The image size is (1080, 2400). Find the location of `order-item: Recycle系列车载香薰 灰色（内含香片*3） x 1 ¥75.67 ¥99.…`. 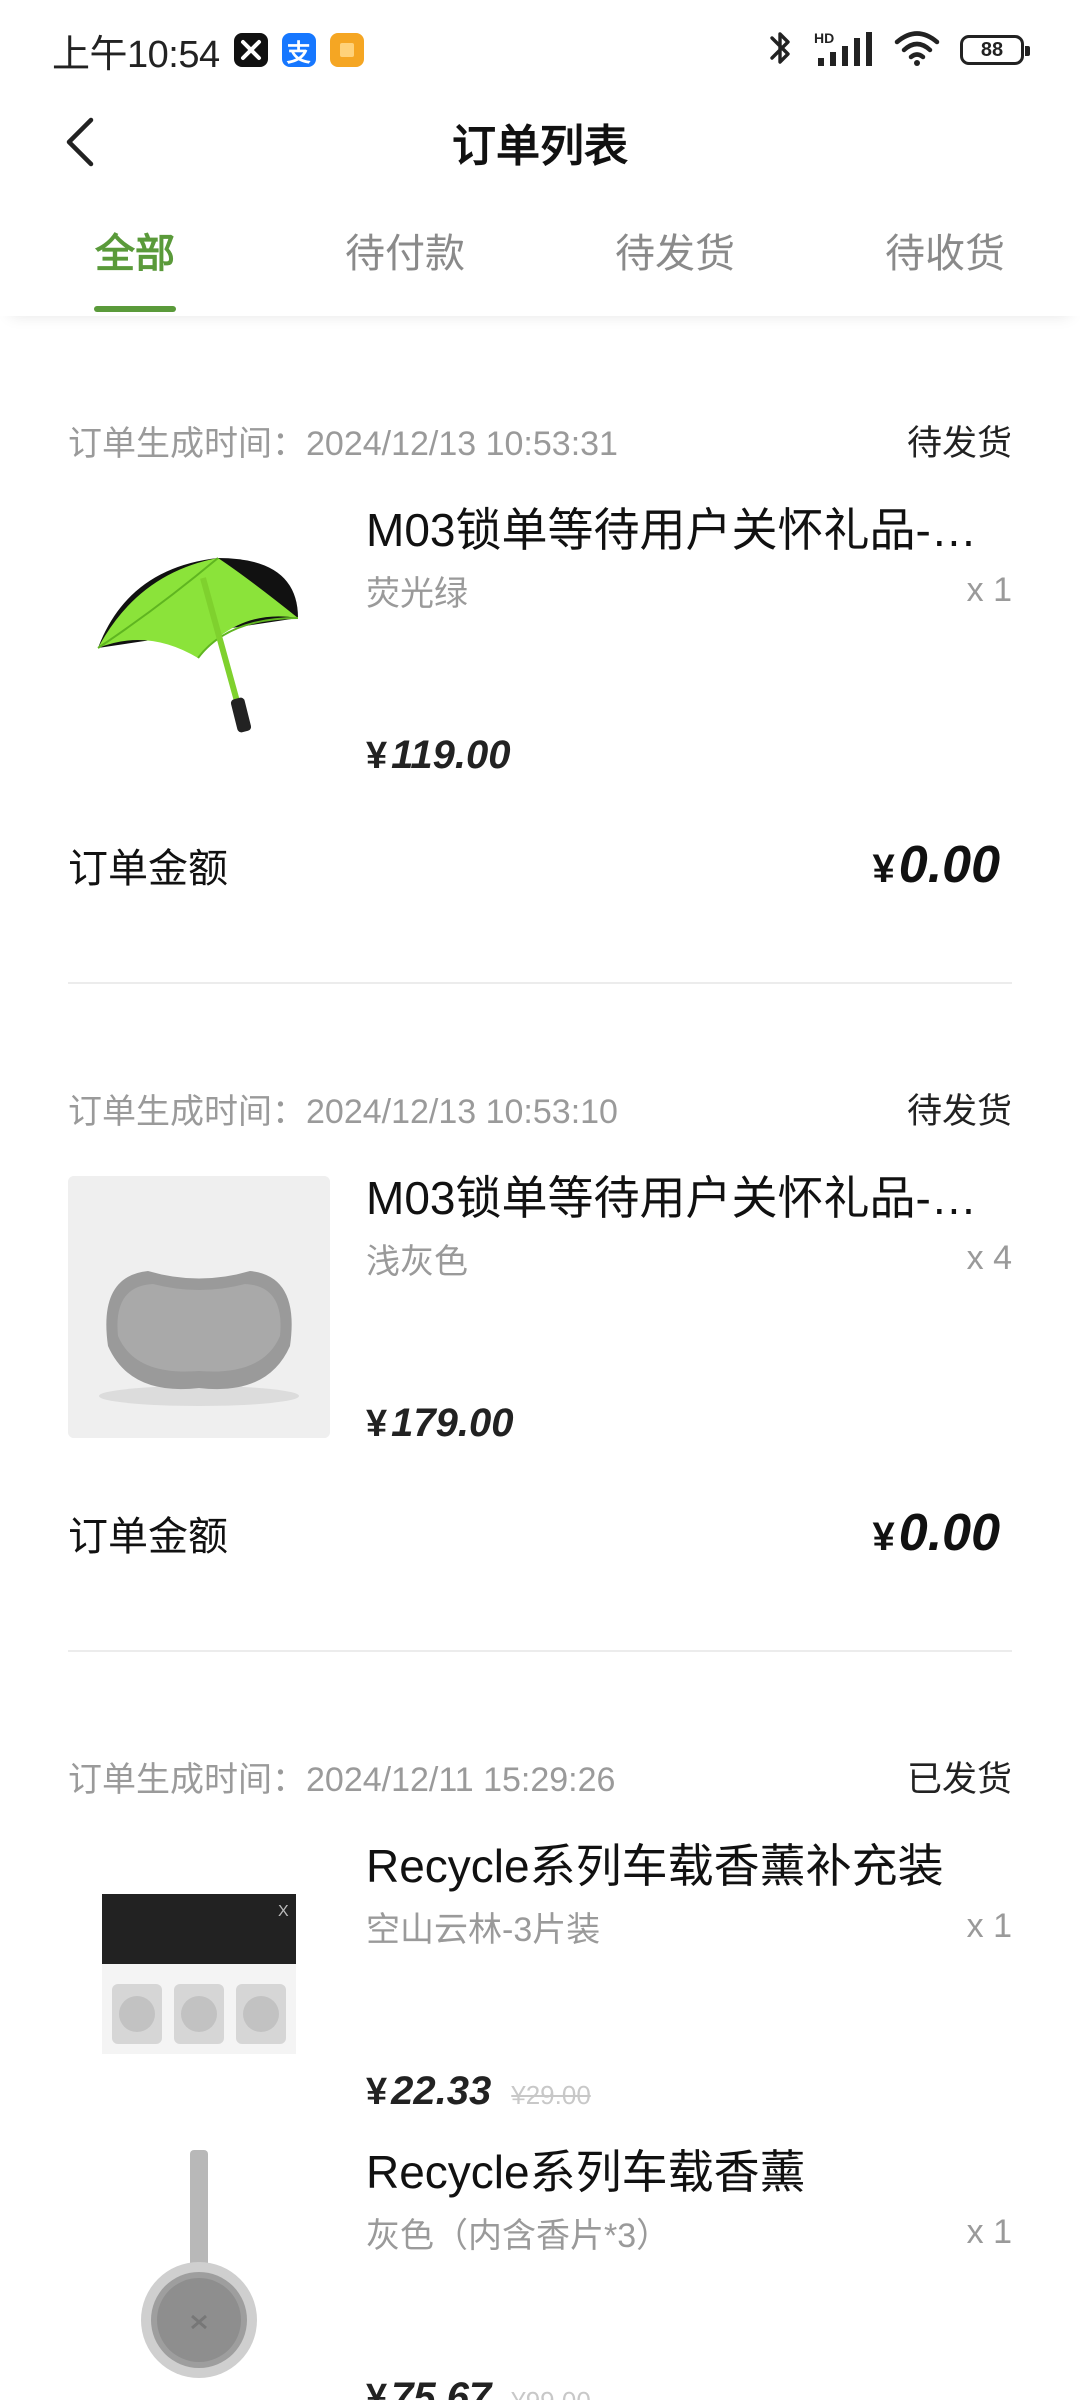

order-item: Recycle系列车载香薰 灰色（内含香片*3） x 1 ¥75.67 ¥99.… is located at coordinates (540, 2273).